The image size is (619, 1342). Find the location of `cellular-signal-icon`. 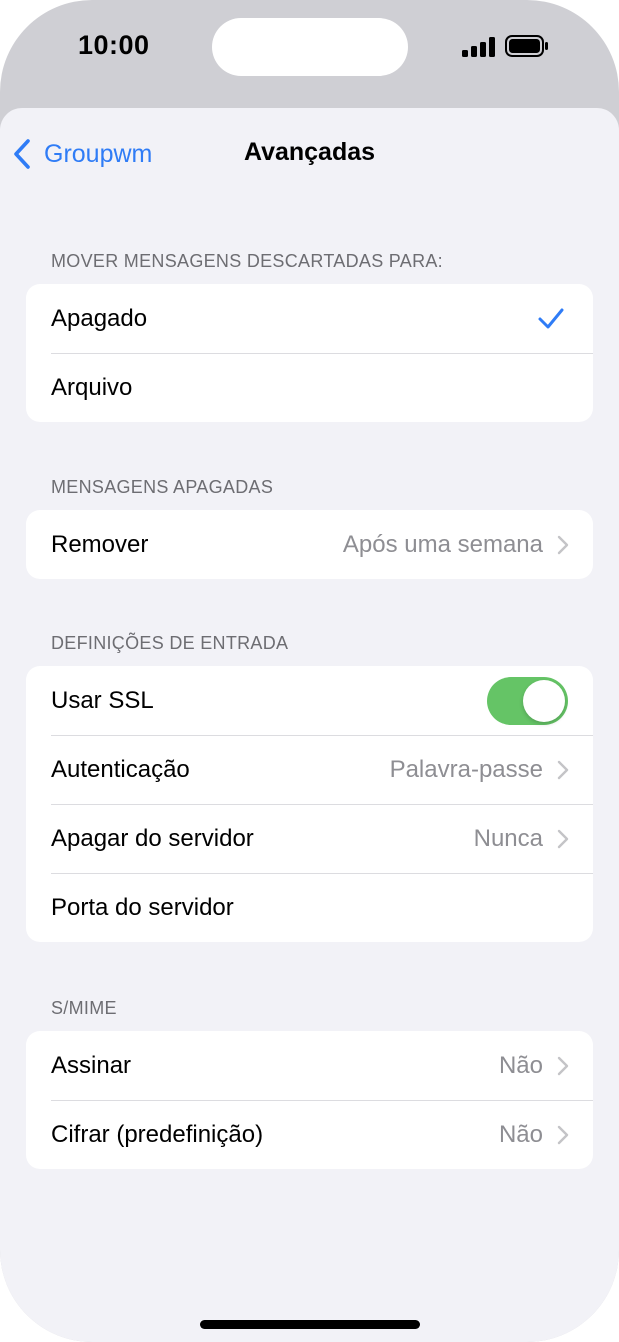

cellular-signal-icon is located at coordinates (478, 47).